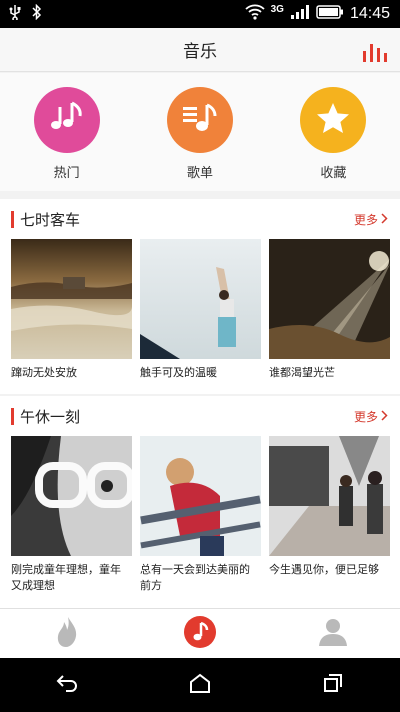 The height and width of the screenshot is (712, 400). What do you see at coordinates (376, 54) in the screenshot?
I see `equalizer-icon` at bounding box center [376, 54].